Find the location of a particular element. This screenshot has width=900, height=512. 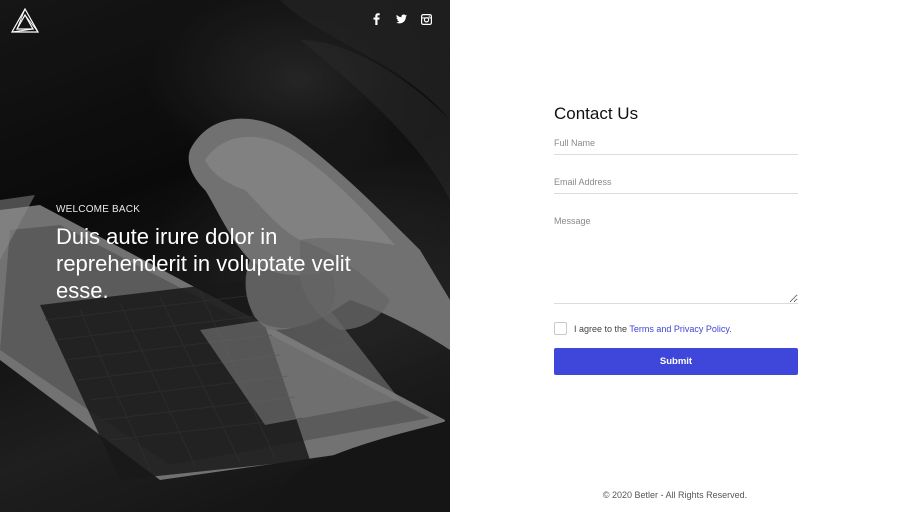

agree-row: I agree to the Terms and Privacy Policy. is located at coordinates (676, 328).